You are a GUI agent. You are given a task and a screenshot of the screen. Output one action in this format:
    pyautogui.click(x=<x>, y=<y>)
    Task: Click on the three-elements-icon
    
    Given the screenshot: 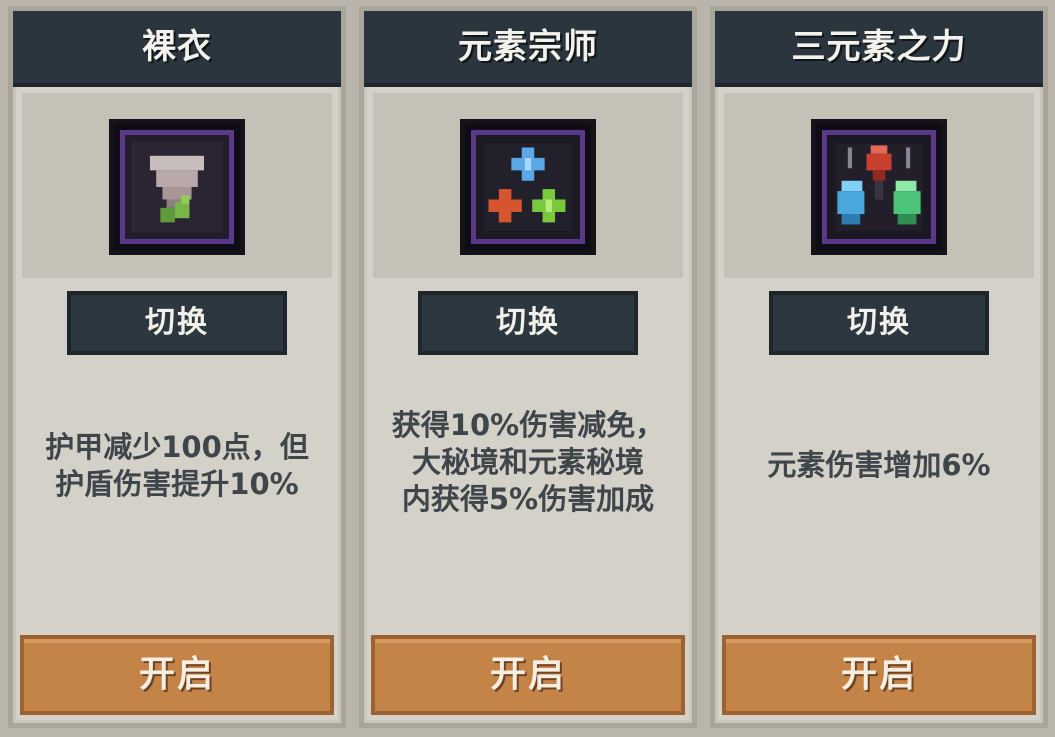 What is the action you would take?
    pyautogui.click(x=879, y=187)
    